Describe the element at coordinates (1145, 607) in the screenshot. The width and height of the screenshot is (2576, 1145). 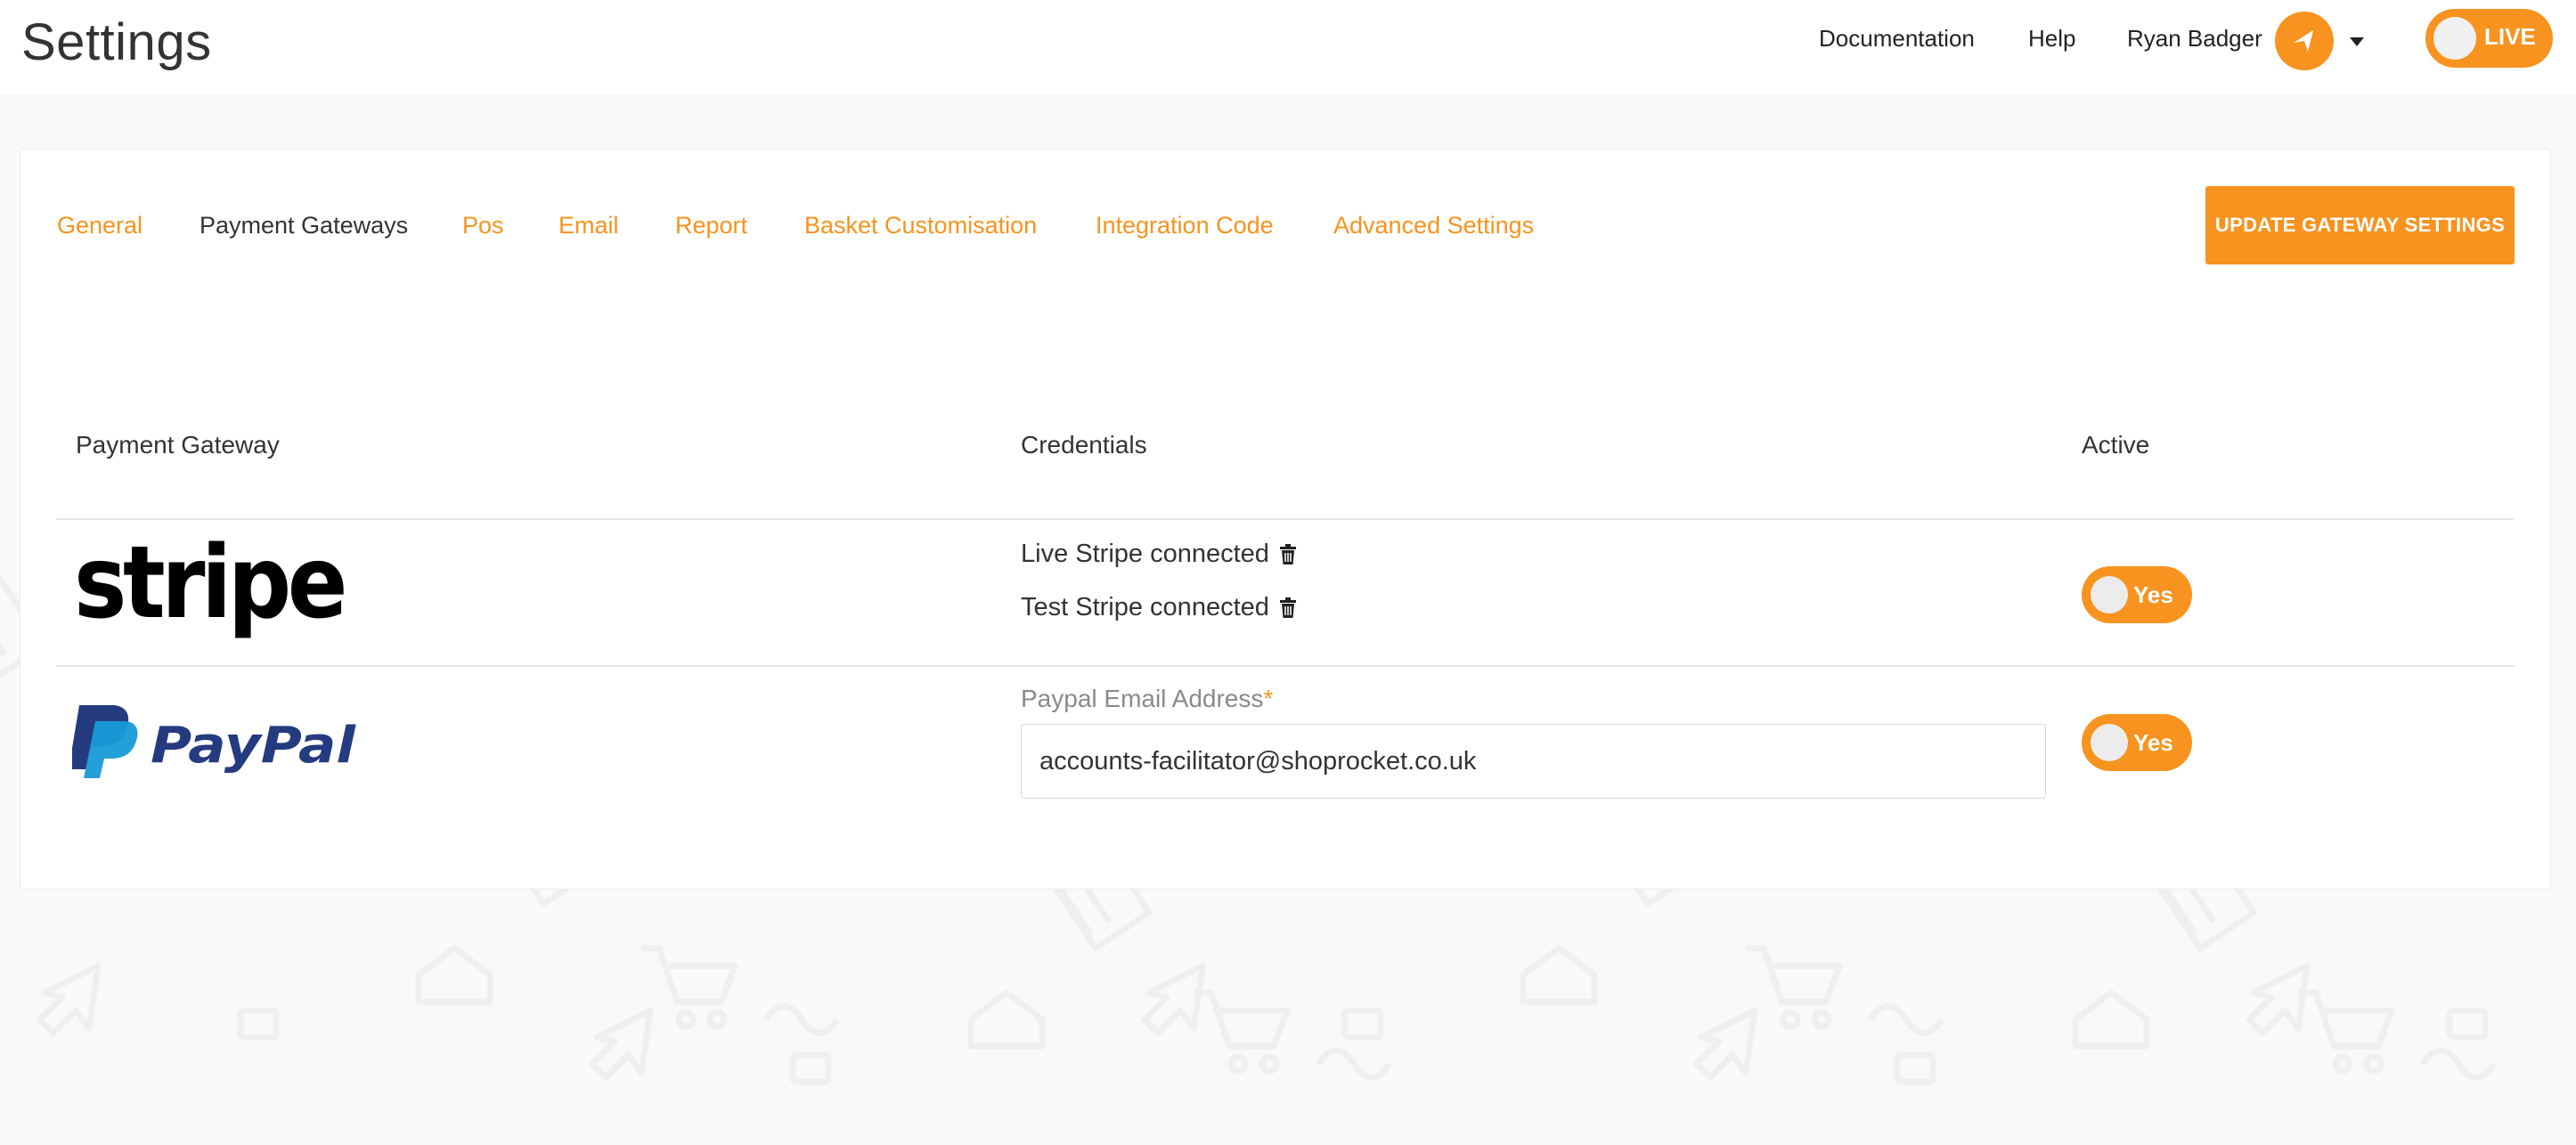
I see `test-stripe-status-text: Test Stripe connected` at that location.